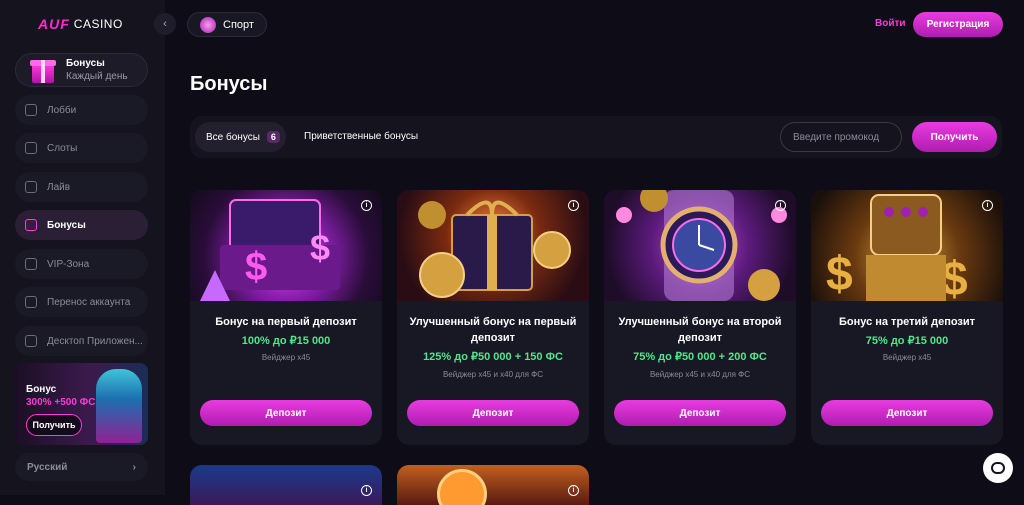 This screenshot has height=505, width=1024. Describe the element at coordinates (31, 148) in the screenshot. I see `slots-icon` at that location.